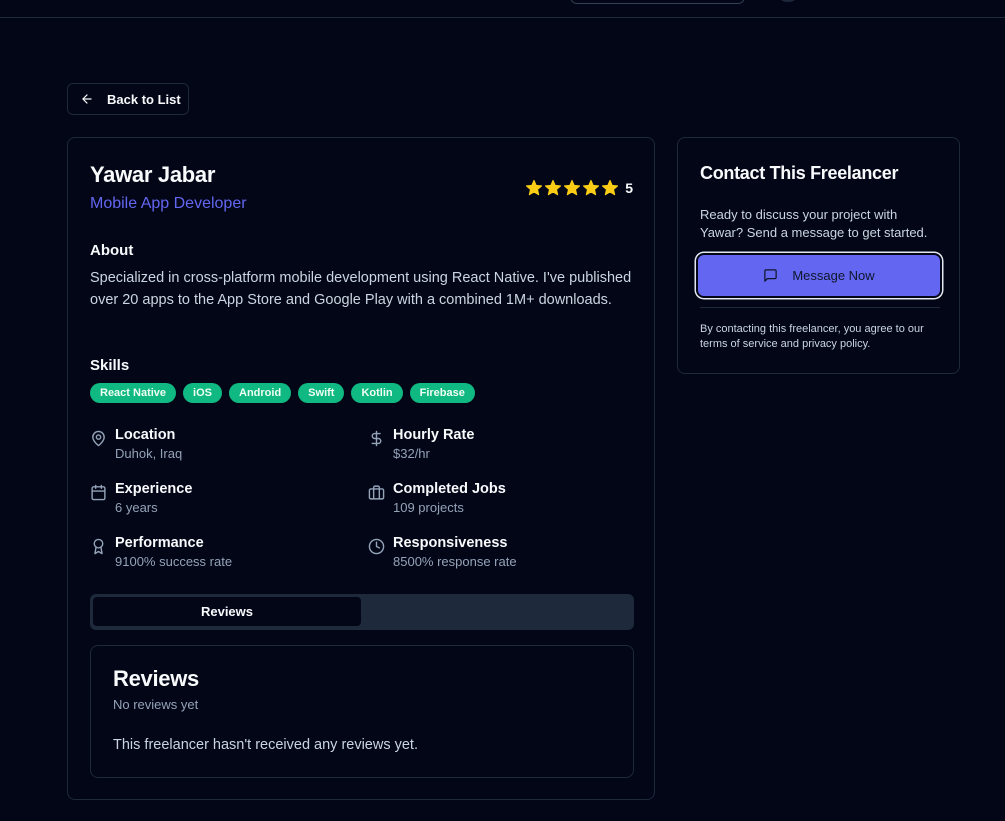 The height and width of the screenshot is (821, 1005). I want to click on freelancer-role: Mobile App Developer, so click(168, 203).